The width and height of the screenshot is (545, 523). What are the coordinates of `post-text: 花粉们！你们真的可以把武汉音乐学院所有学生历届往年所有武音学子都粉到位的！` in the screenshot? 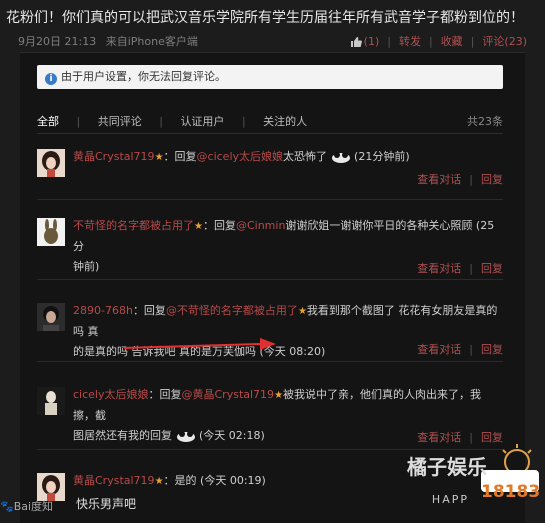 It's located at (265, 18).